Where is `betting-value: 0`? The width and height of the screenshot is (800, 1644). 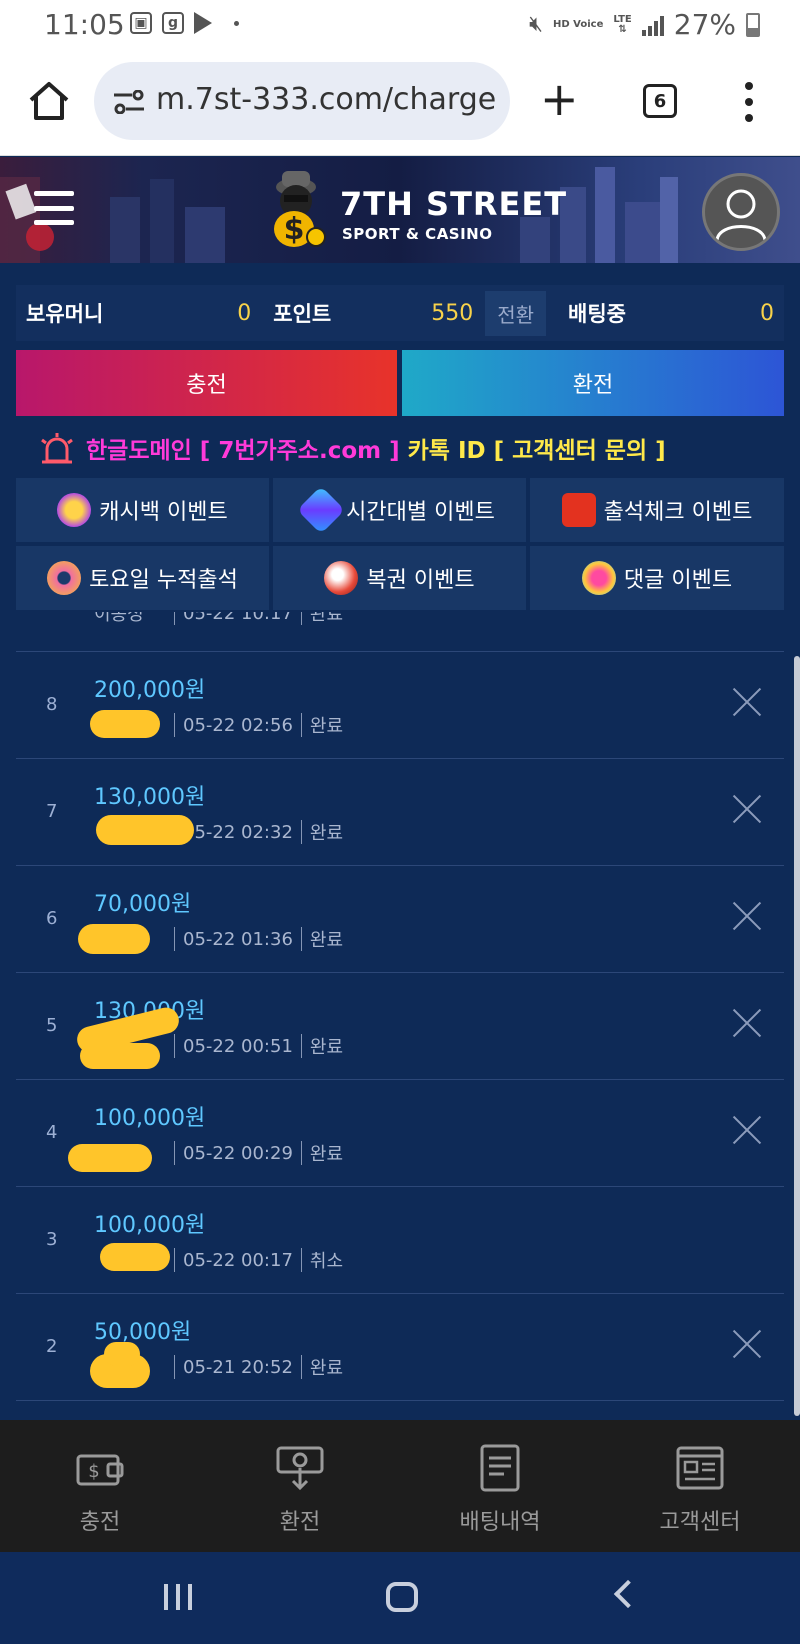
betting-value: 0 is located at coordinates (767, 313).